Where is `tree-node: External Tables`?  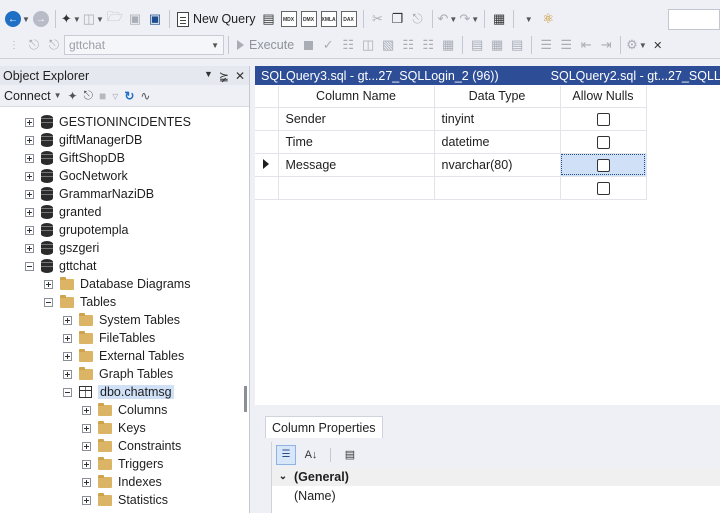 tree-node: External Tables is located at coordinates (123, 356).